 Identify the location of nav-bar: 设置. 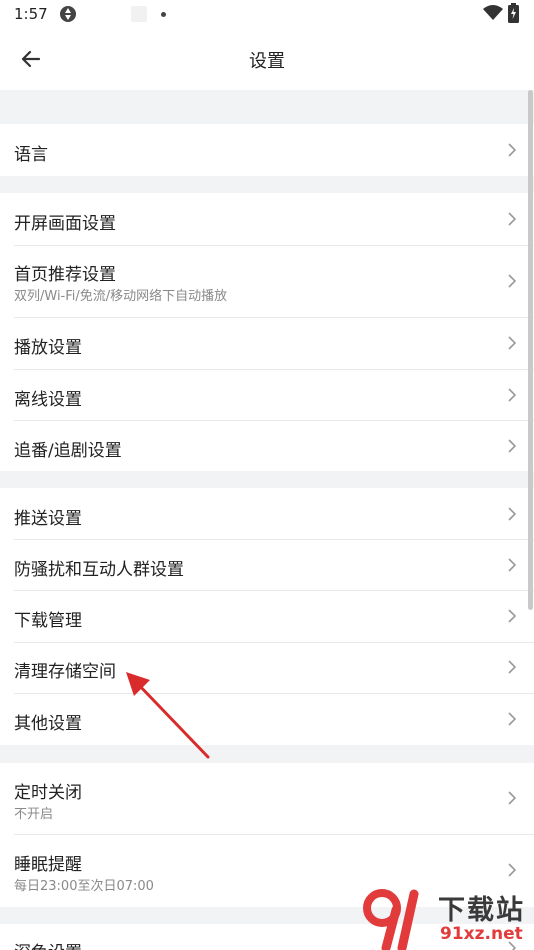
(267, 59).